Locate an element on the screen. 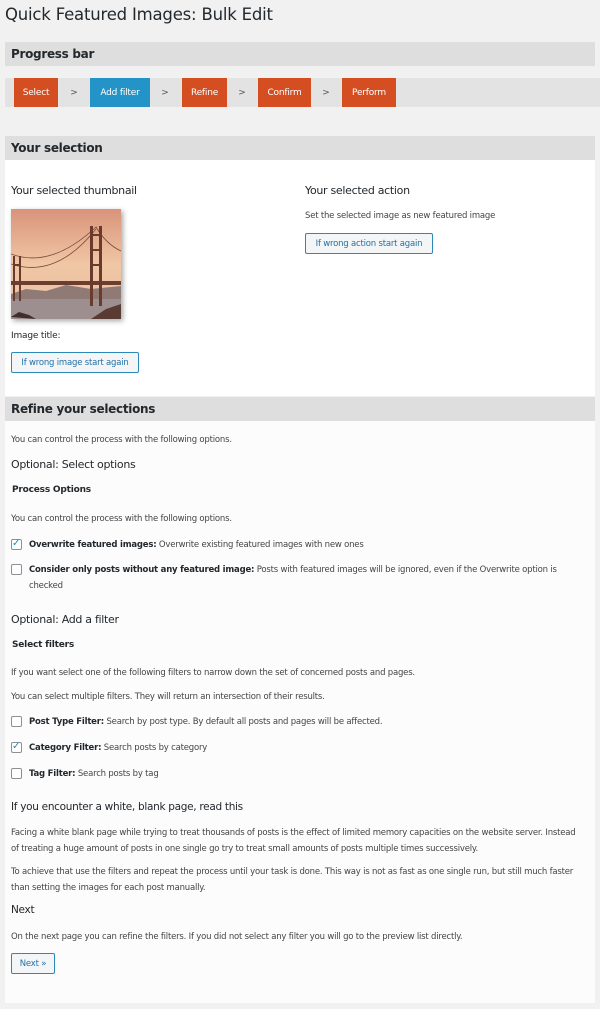  step-perform: Perform is located at coordinates (369, 92).